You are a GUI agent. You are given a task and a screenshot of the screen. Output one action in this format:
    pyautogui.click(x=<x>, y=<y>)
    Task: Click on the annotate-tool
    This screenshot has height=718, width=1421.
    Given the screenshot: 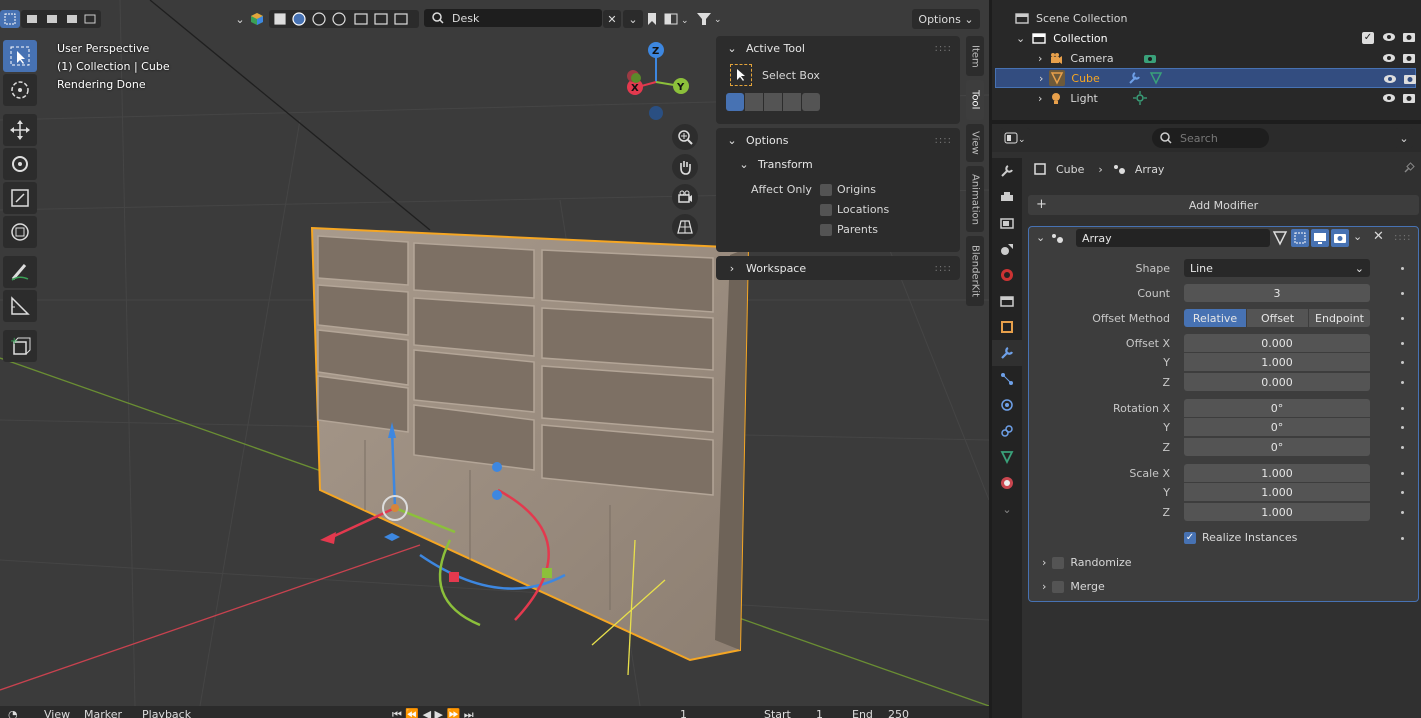 What is the action you would take?
    pyautogui.click(x=20, y=272)
    